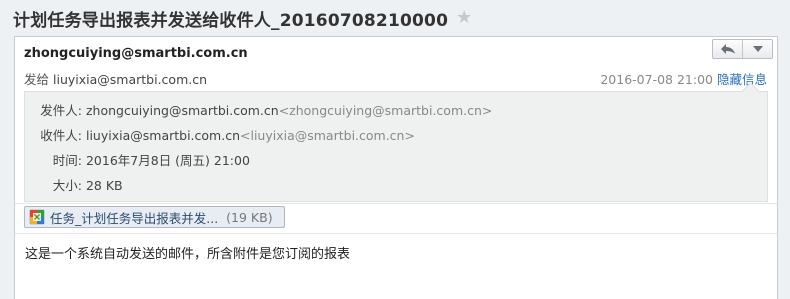 Image resolution: width=790 pixels, height=299 pixels. I want to click on email-body: 这是一个系统自动发送的邮件，所含附件是您订阅的报表, so click(188, 254).